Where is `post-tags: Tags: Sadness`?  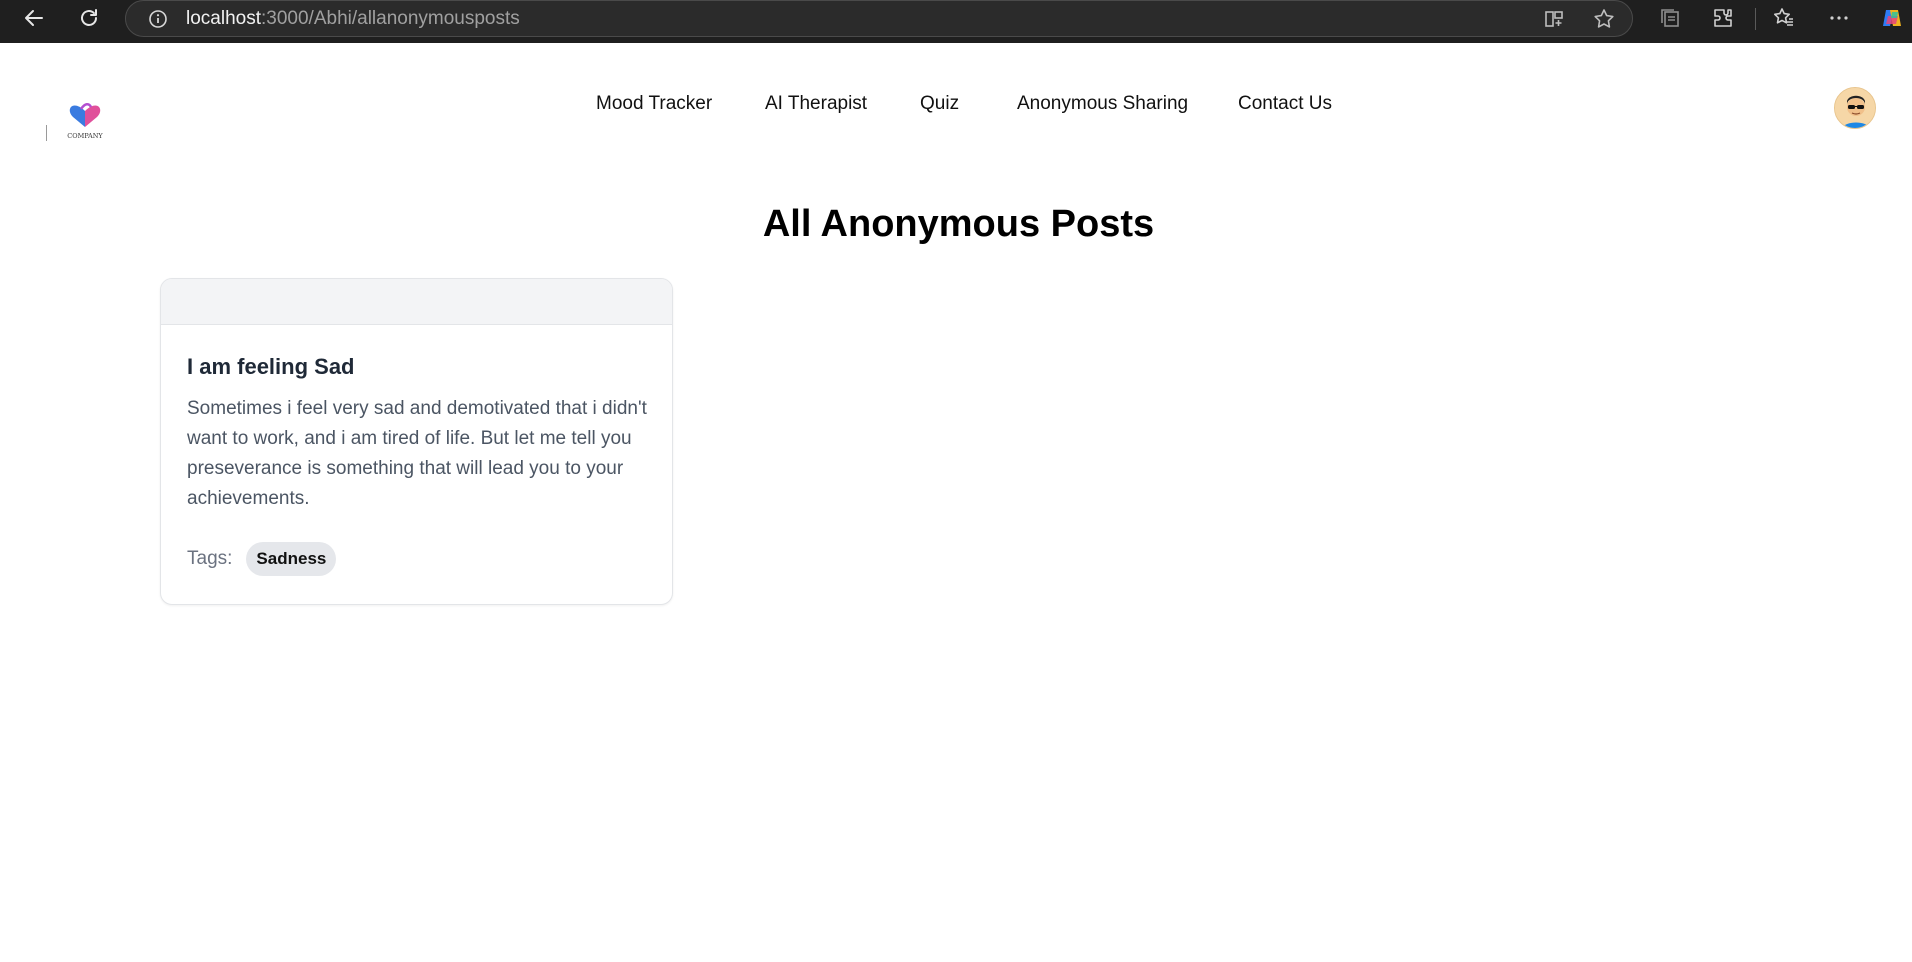 post-tags: Tags: Sadness is located at coordinates (262, 559).